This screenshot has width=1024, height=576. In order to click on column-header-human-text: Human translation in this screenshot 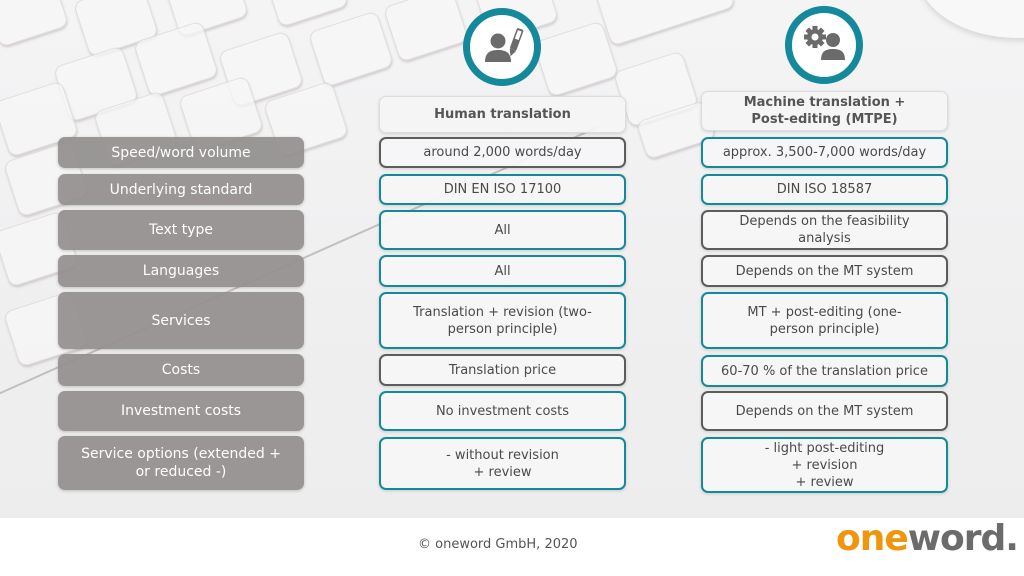, I will do `click(502, 114)`.